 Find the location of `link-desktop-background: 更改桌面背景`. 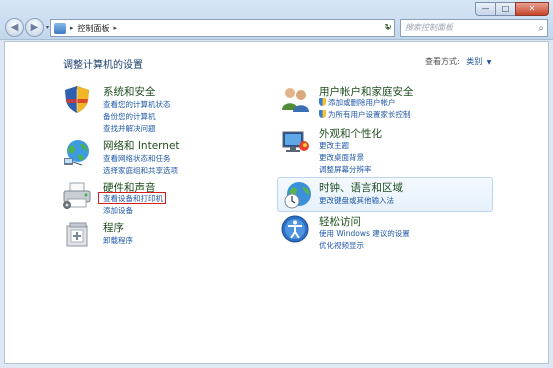

link-desktop-background: 更改桌面背景 is located at coordinates (341, 157).